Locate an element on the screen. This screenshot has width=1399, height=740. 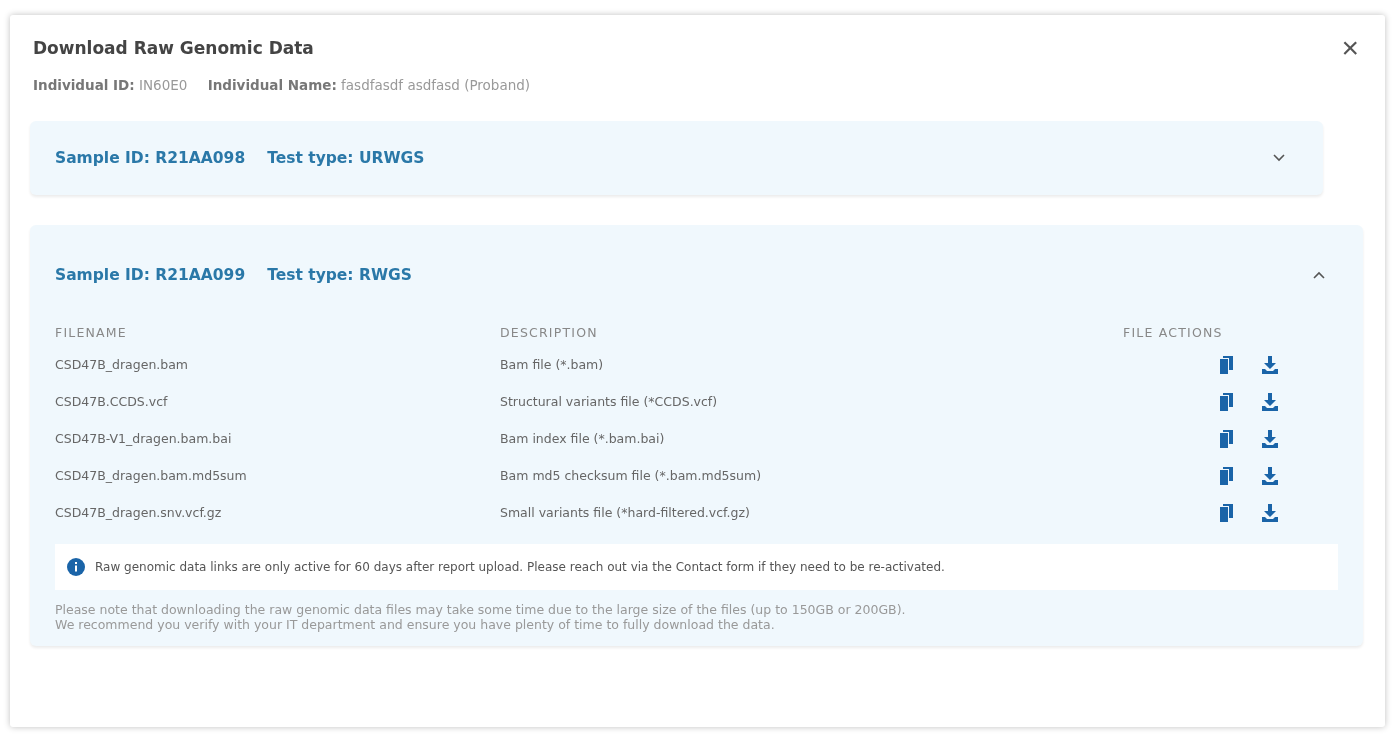
note-text: Please note that downloading the raw genomic data files may take some time due to the large size of the files (up to 150GB or 200GB). is located at coordinates (481, 609).